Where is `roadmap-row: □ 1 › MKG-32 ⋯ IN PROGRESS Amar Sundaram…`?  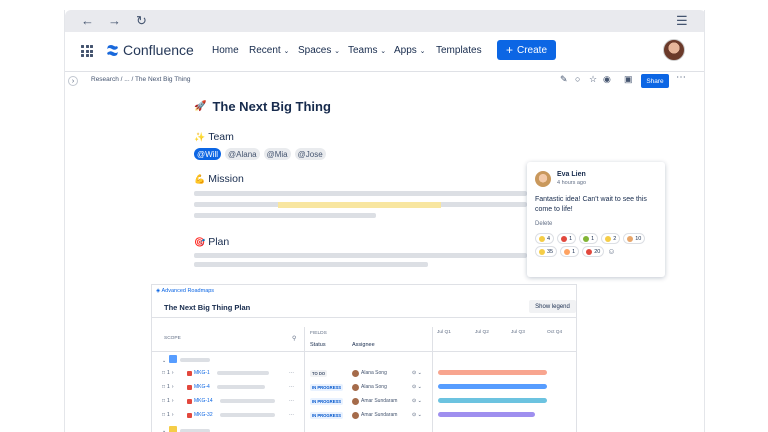
roadmap-row: □ 1 › MKG-32 ⋯ IN PROGRESS Amar Sundaram… is located at coordinates (364, 415).